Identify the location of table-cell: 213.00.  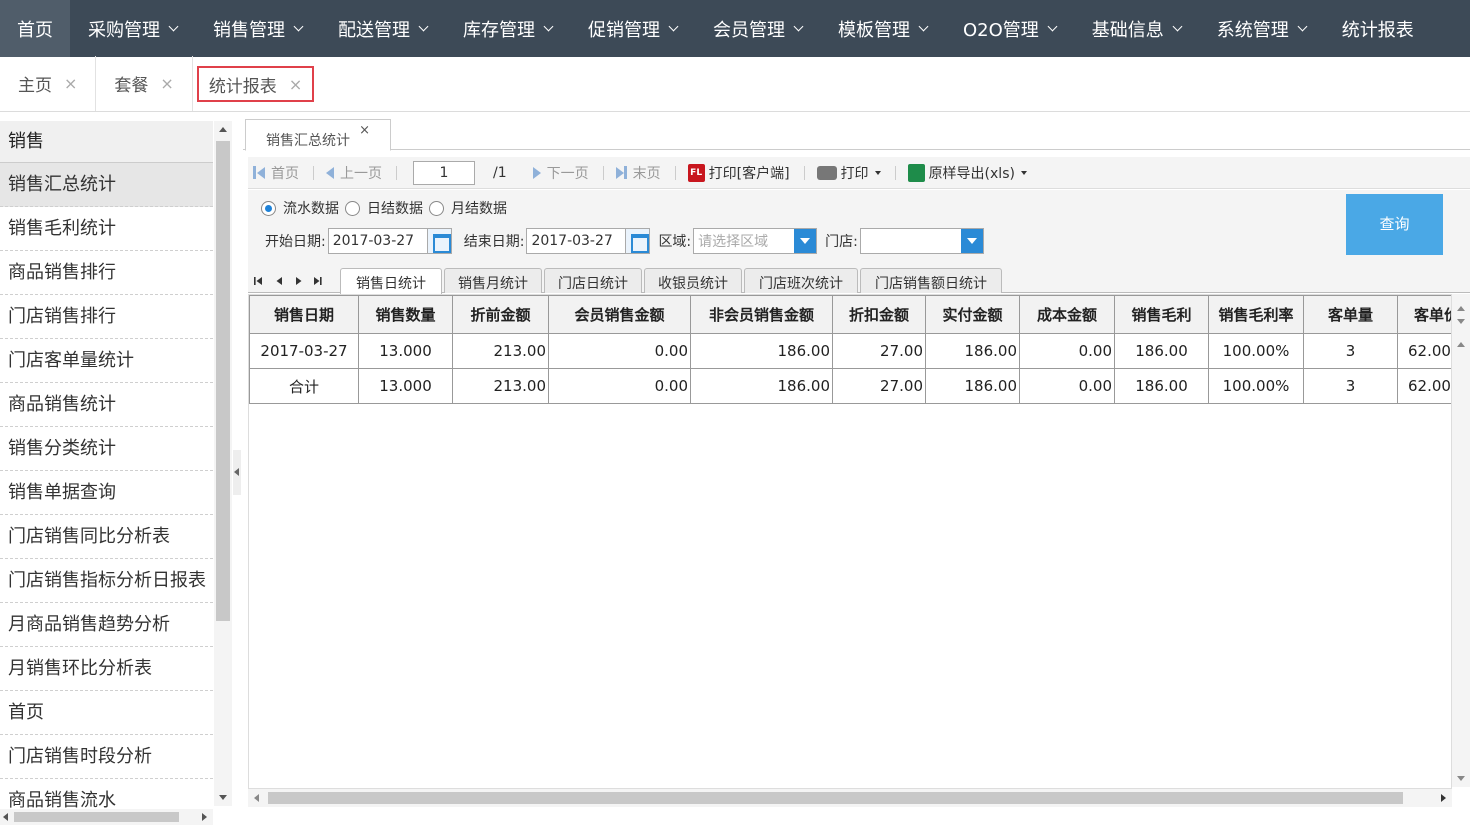
(500, 386).